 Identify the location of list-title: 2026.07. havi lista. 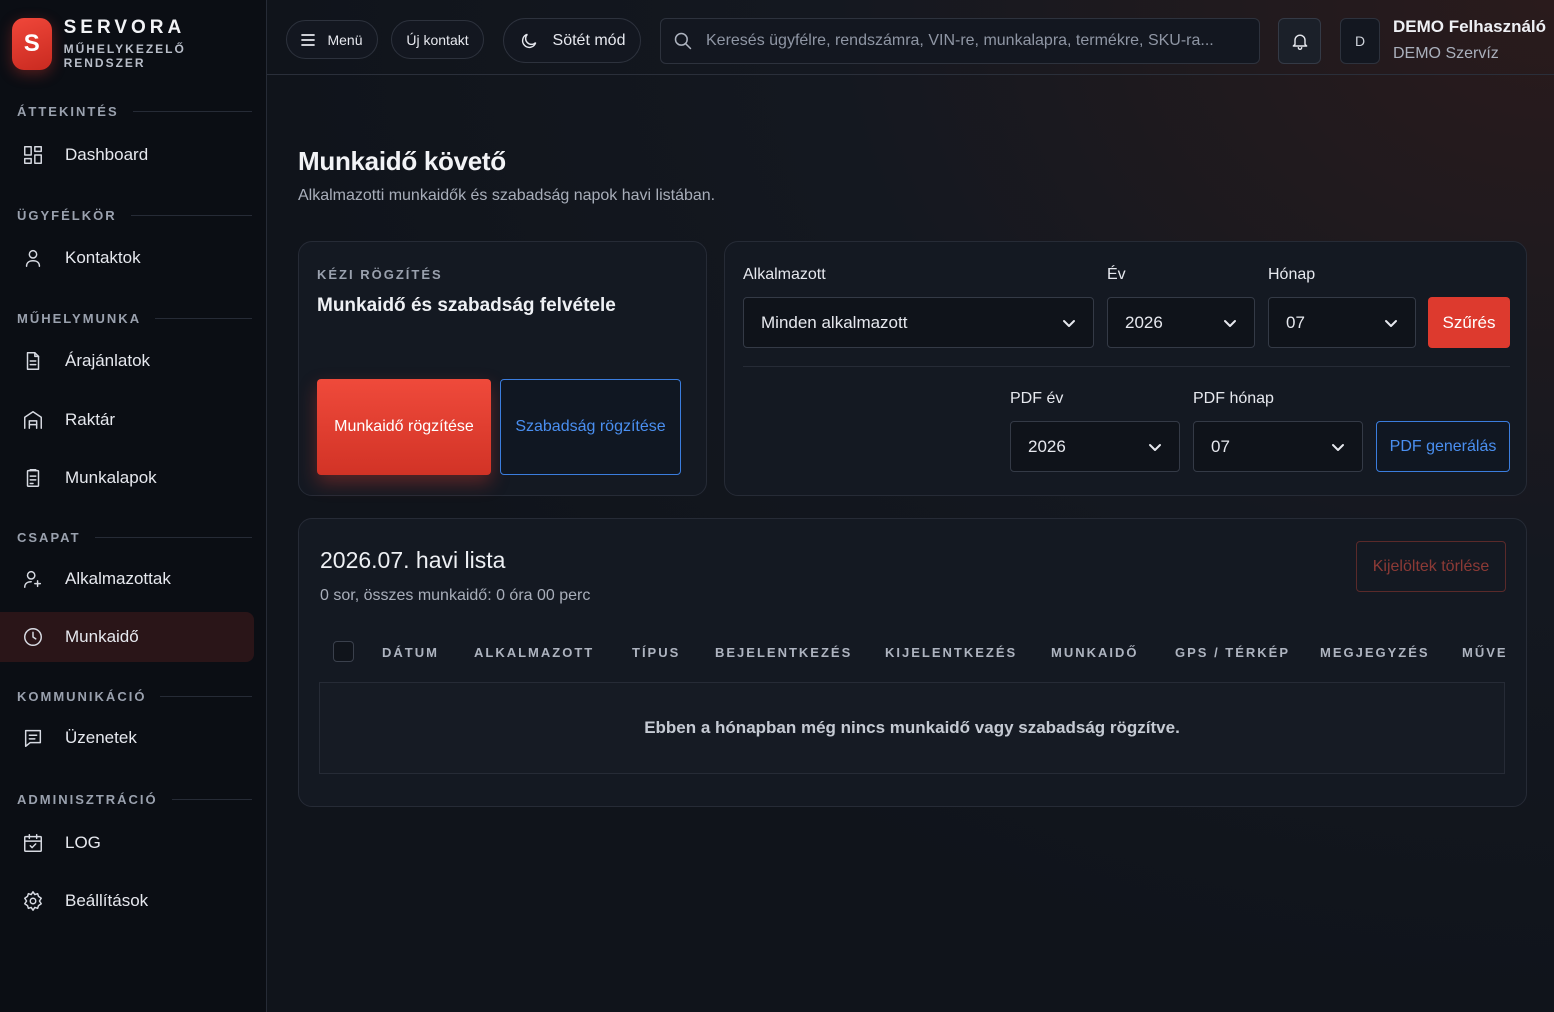
(413, 560).